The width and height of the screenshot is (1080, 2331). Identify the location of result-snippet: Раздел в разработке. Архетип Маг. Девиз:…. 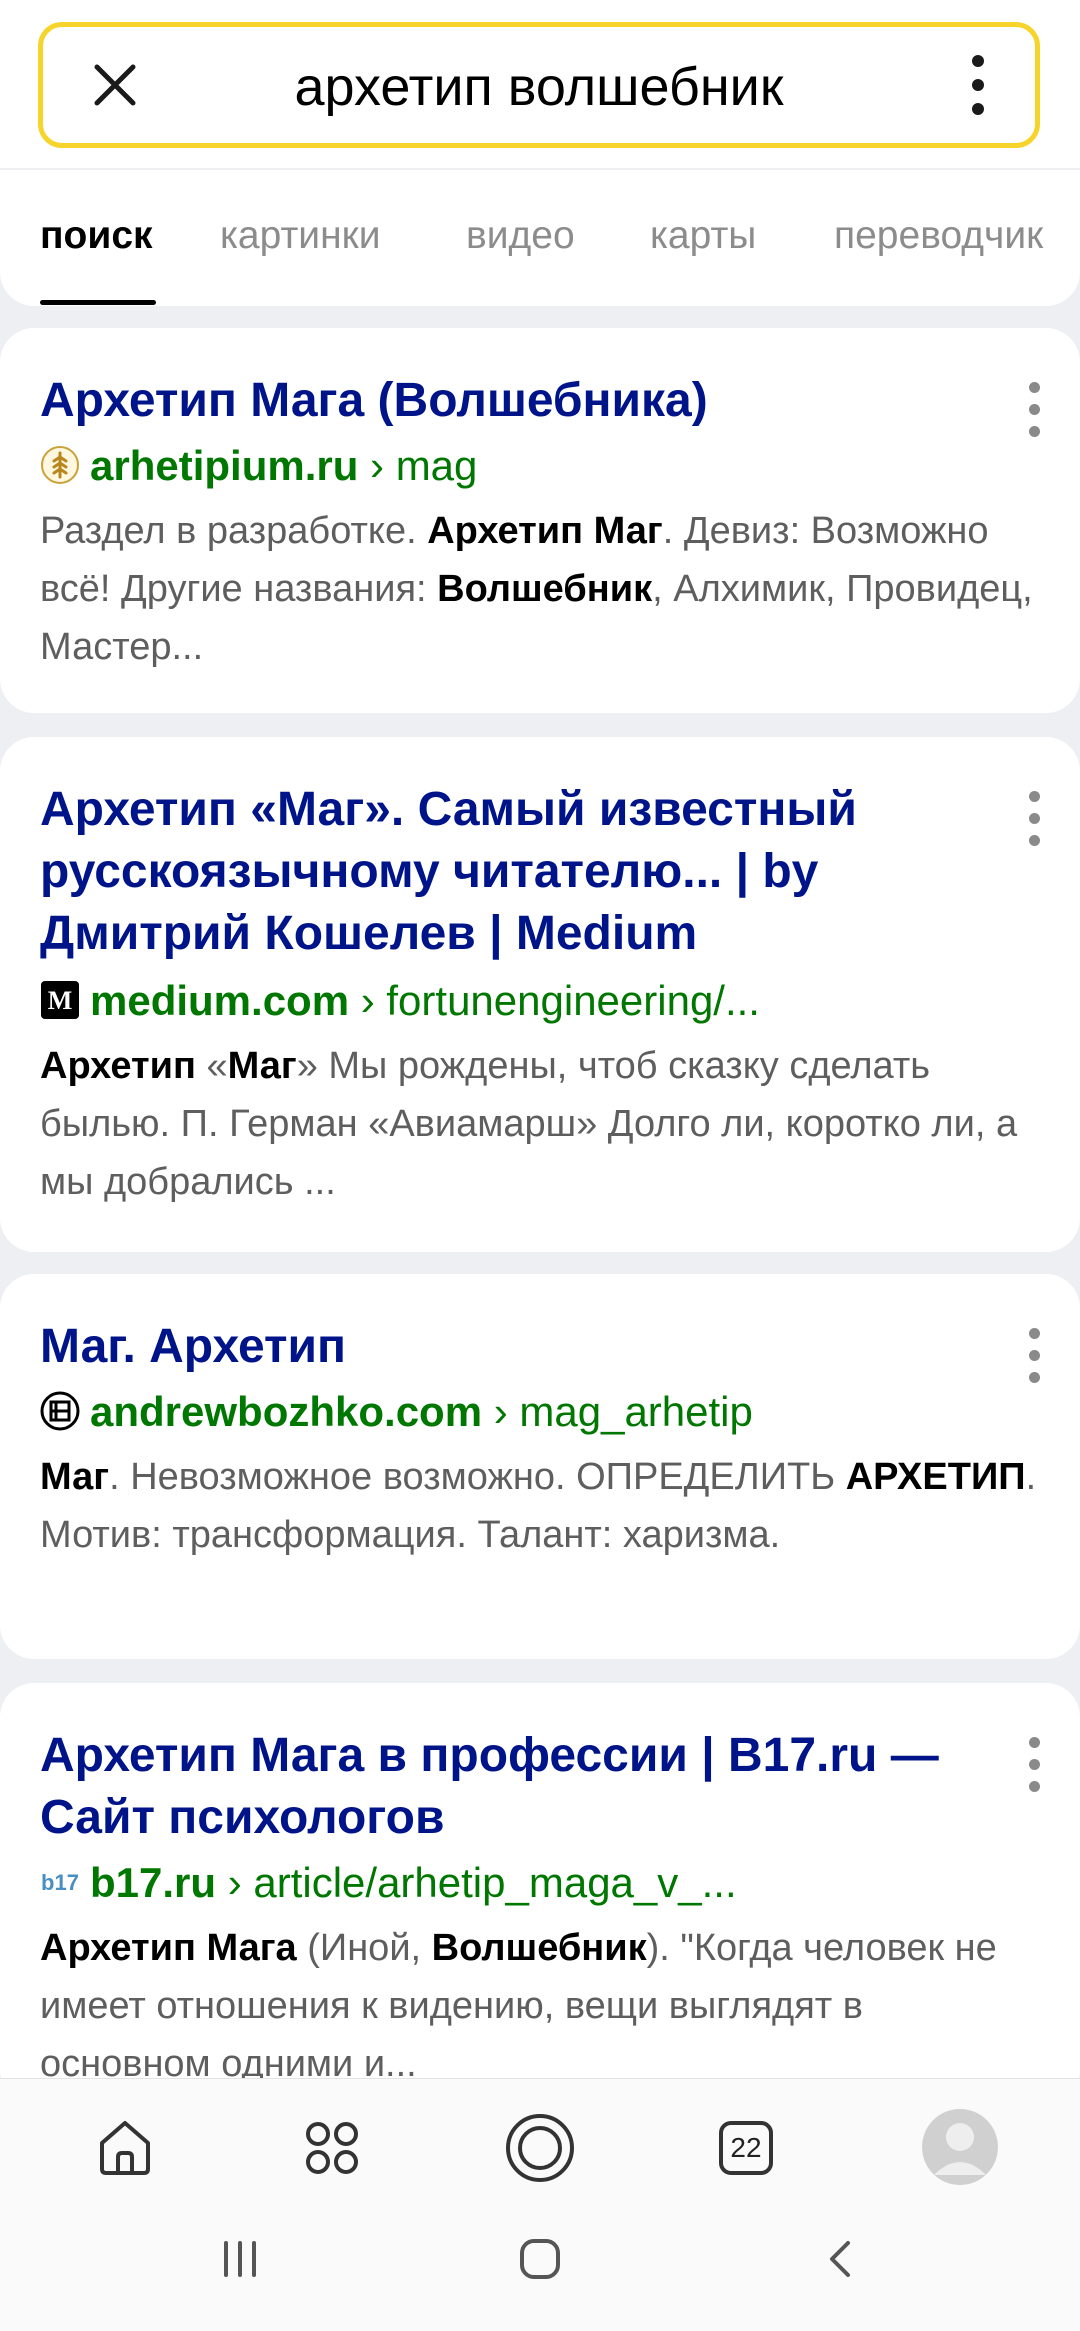
(536, 589).